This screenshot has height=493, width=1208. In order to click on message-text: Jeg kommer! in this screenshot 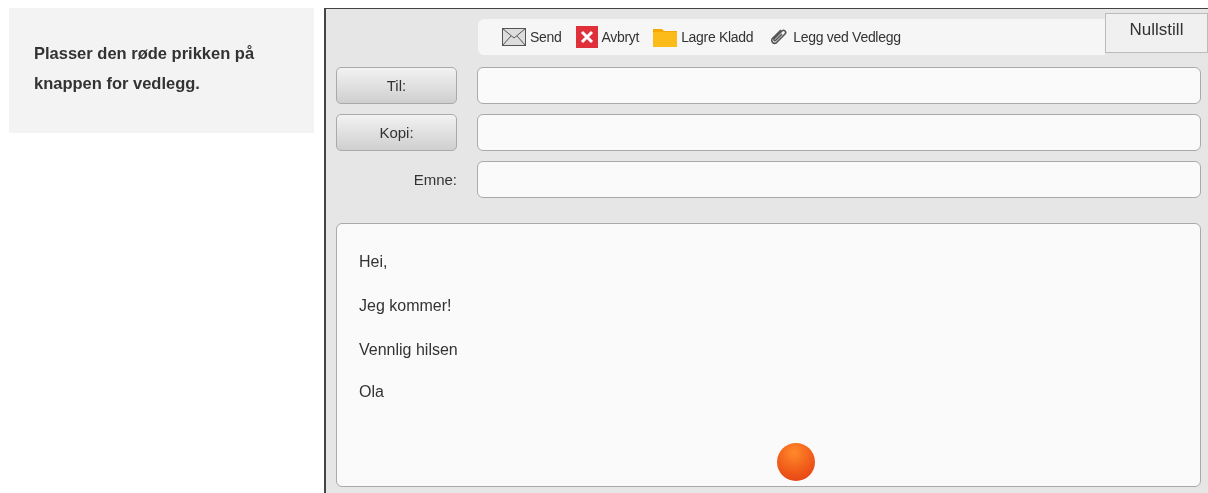, I will do `click(406, 306)`.